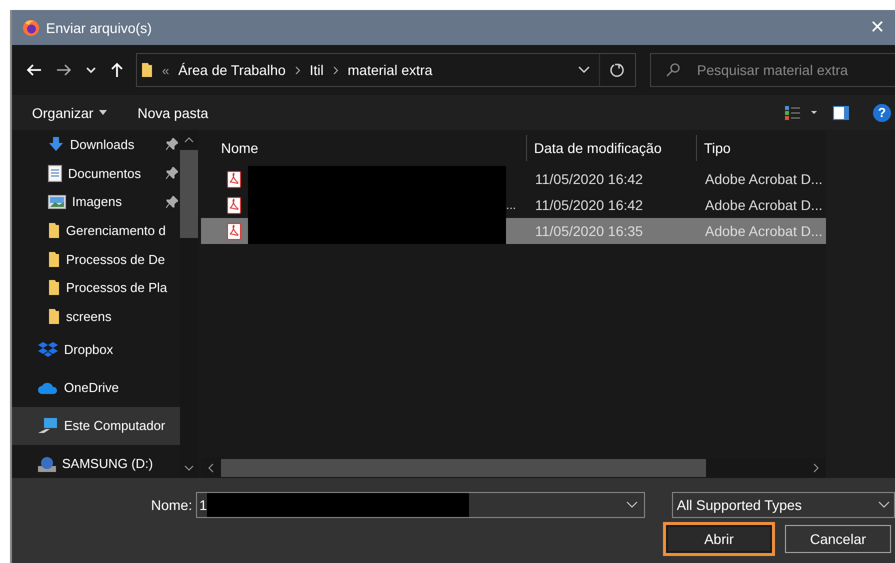 This screenshot has height=563, width=895. Describe the element at coordinates (171, 505) in the screenshot. I see `file-name-label: Nome:` at that location.